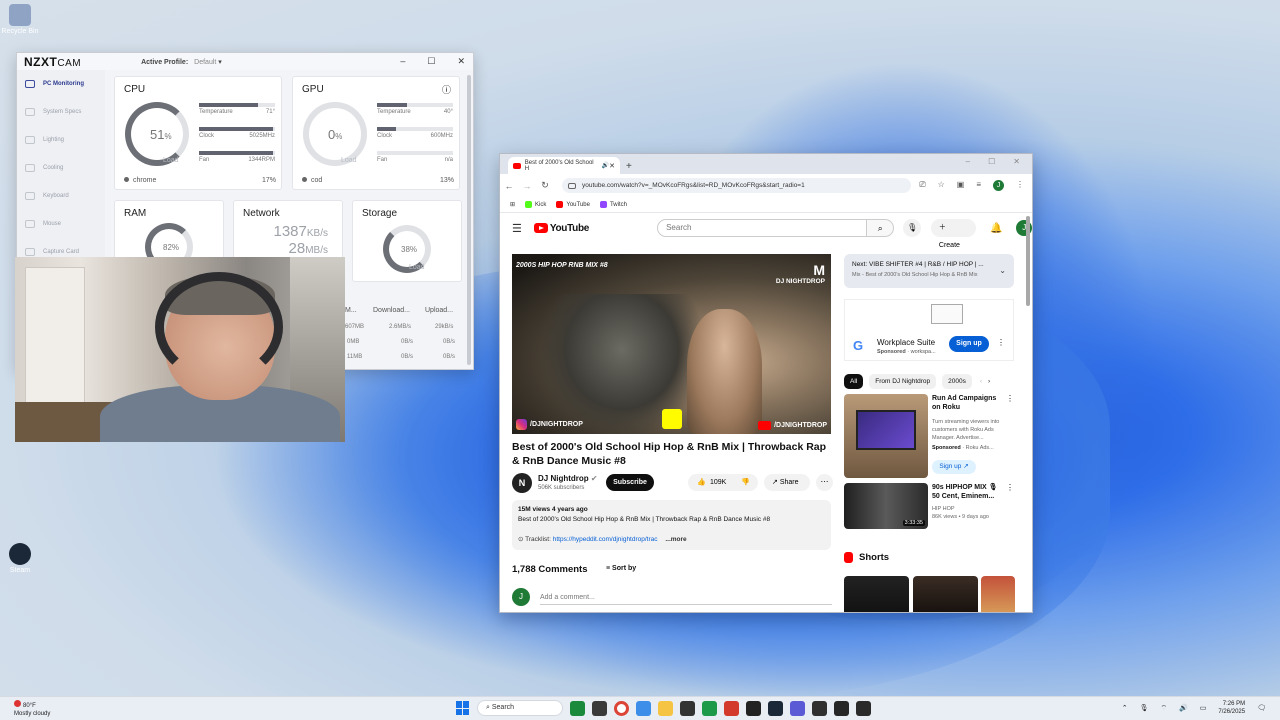 Image resolution: width=1280 pixels, height=720 pixels. What do you see at coordinates (527, 186) in the screenshot?
I see `forward-button: →` at bounding box center [527, 186].